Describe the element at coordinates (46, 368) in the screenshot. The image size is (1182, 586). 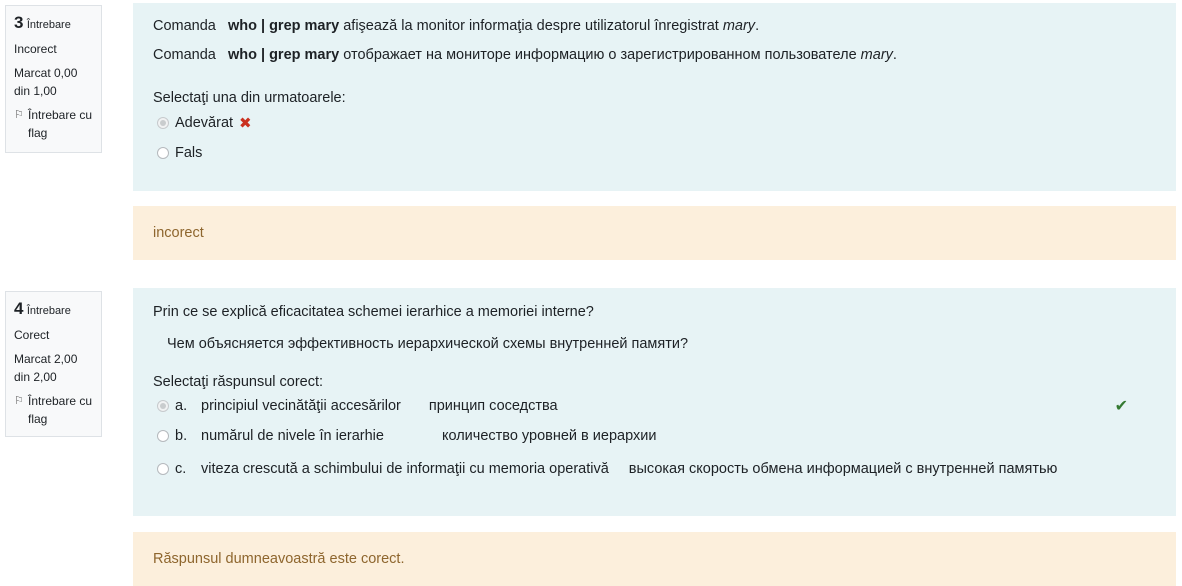
I see `question-grade: Marcat 2,00 din 2,00` at that location.